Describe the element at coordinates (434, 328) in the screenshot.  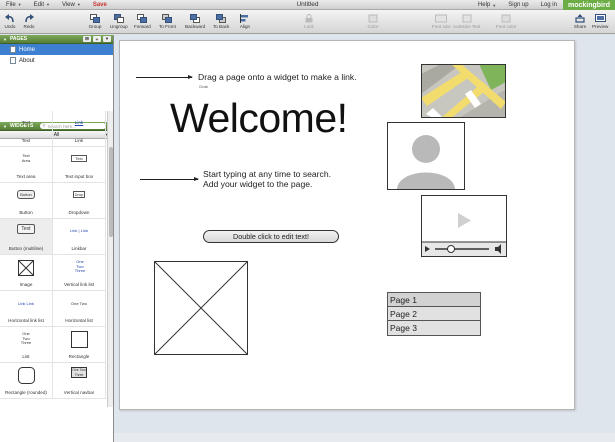
I see `page-list-item: Page 3` at that location.